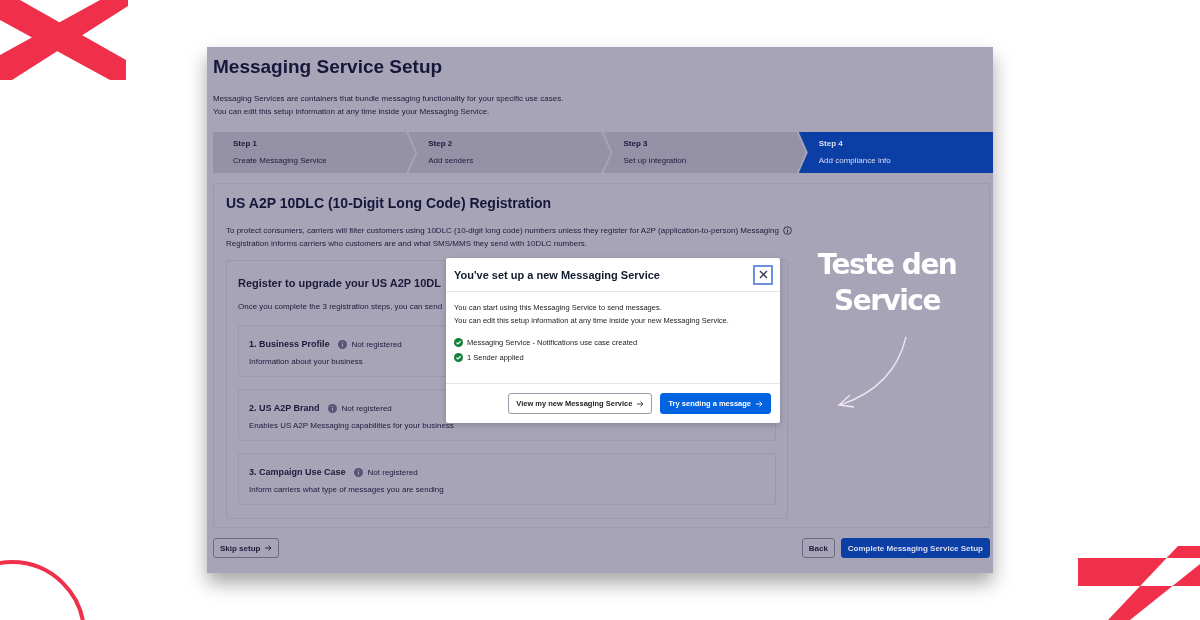 The width and height of the screenshot is (1200, 620). What do you see at coordinates (352, 112) in the screenshot?
I see `description-text: You can edit this setup information at any time inside your Messaging Service.` at bounding box center [352, 112].